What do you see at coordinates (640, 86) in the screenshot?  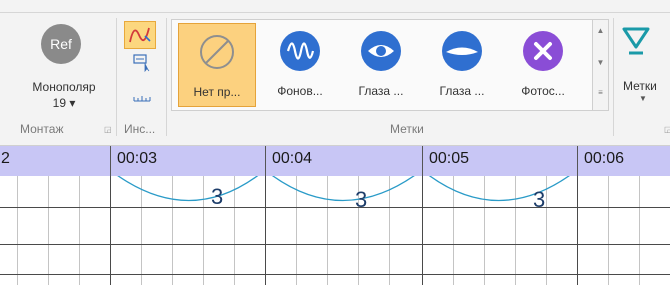 I see `markers-button-label: Метки` at bounding box center [640, 86].